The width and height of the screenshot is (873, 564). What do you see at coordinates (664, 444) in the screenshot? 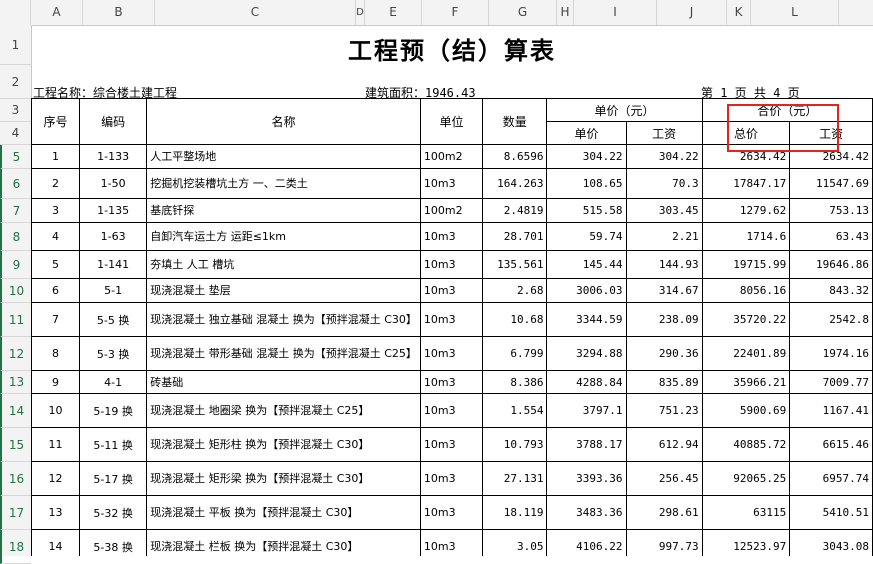
I see `cell-unit-wage: 612.94` at bounding box center [664, 444].